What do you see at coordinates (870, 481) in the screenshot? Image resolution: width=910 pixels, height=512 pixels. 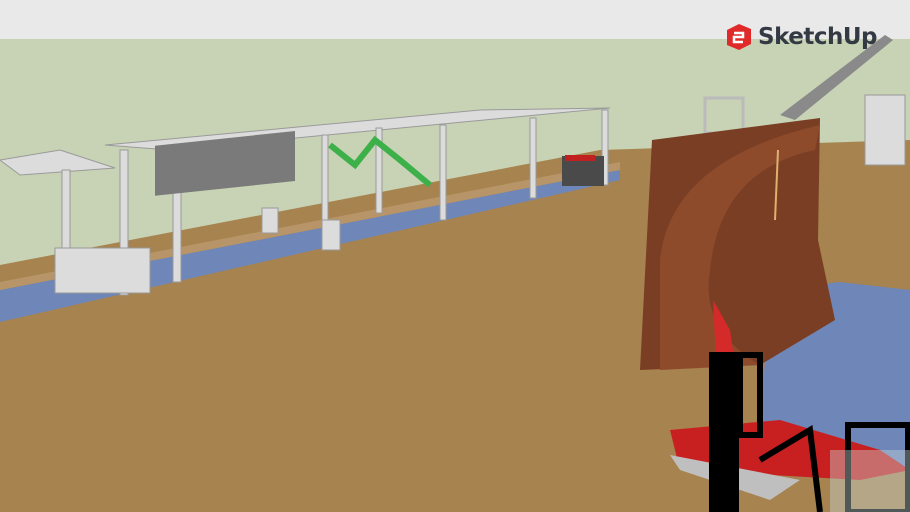 I see `glass-panel` at bounding box center [870, 481].